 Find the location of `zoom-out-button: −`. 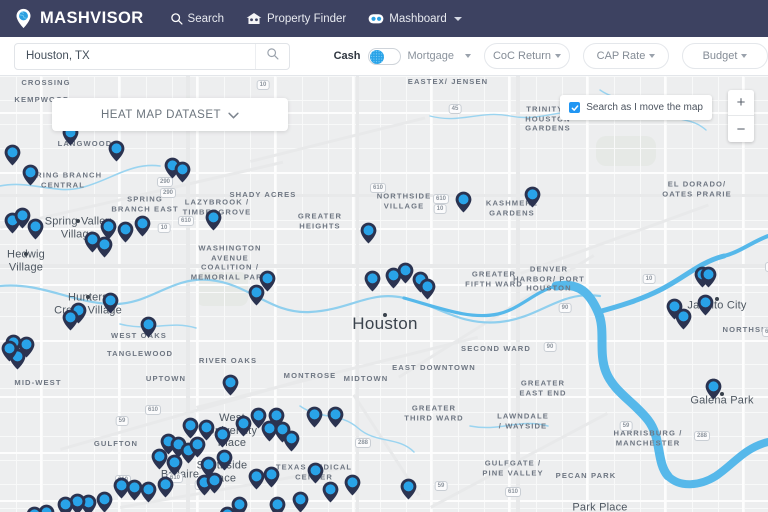

zoom-out-button: − is located at coordinates (741, 129).